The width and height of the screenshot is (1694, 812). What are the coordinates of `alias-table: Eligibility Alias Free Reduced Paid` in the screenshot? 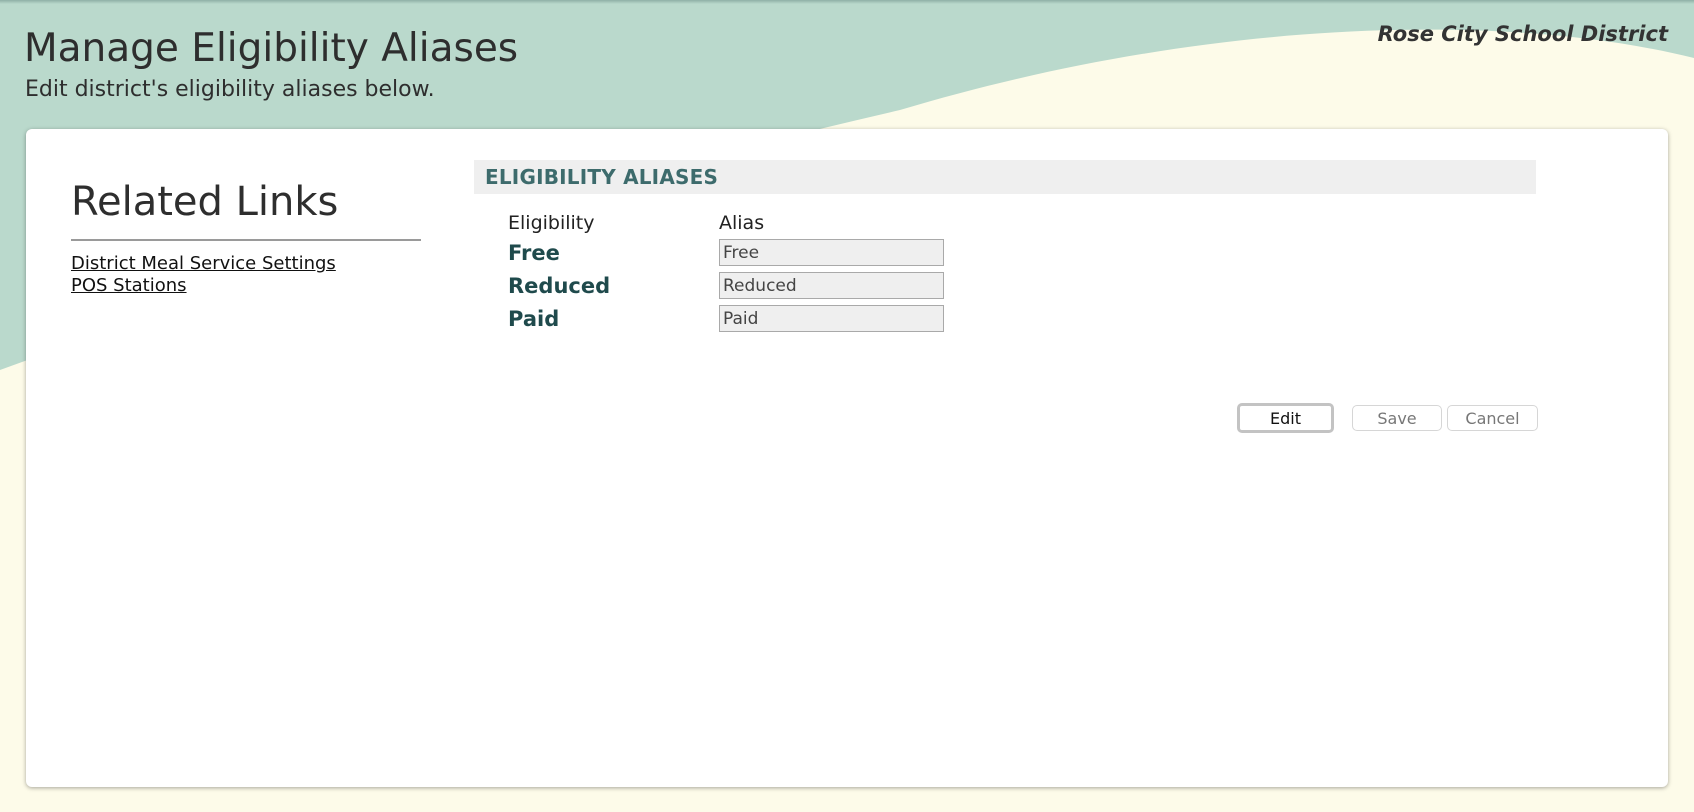 It's located at (726, 272).